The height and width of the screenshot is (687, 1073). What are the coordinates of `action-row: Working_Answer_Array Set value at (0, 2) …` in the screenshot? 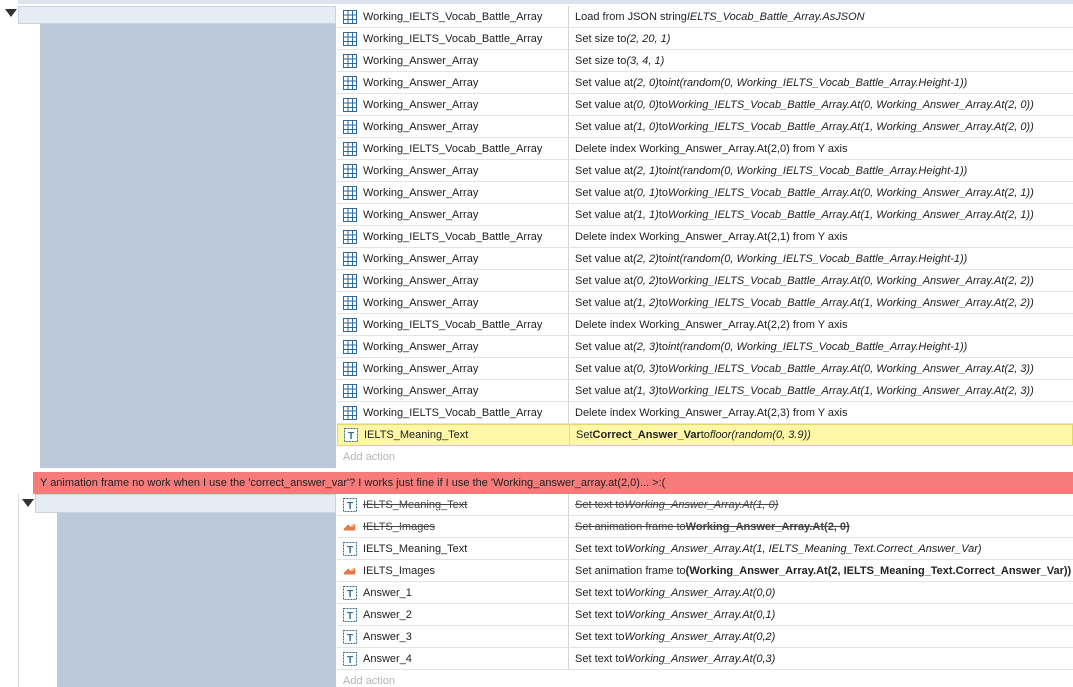 It's located at (705, 281).